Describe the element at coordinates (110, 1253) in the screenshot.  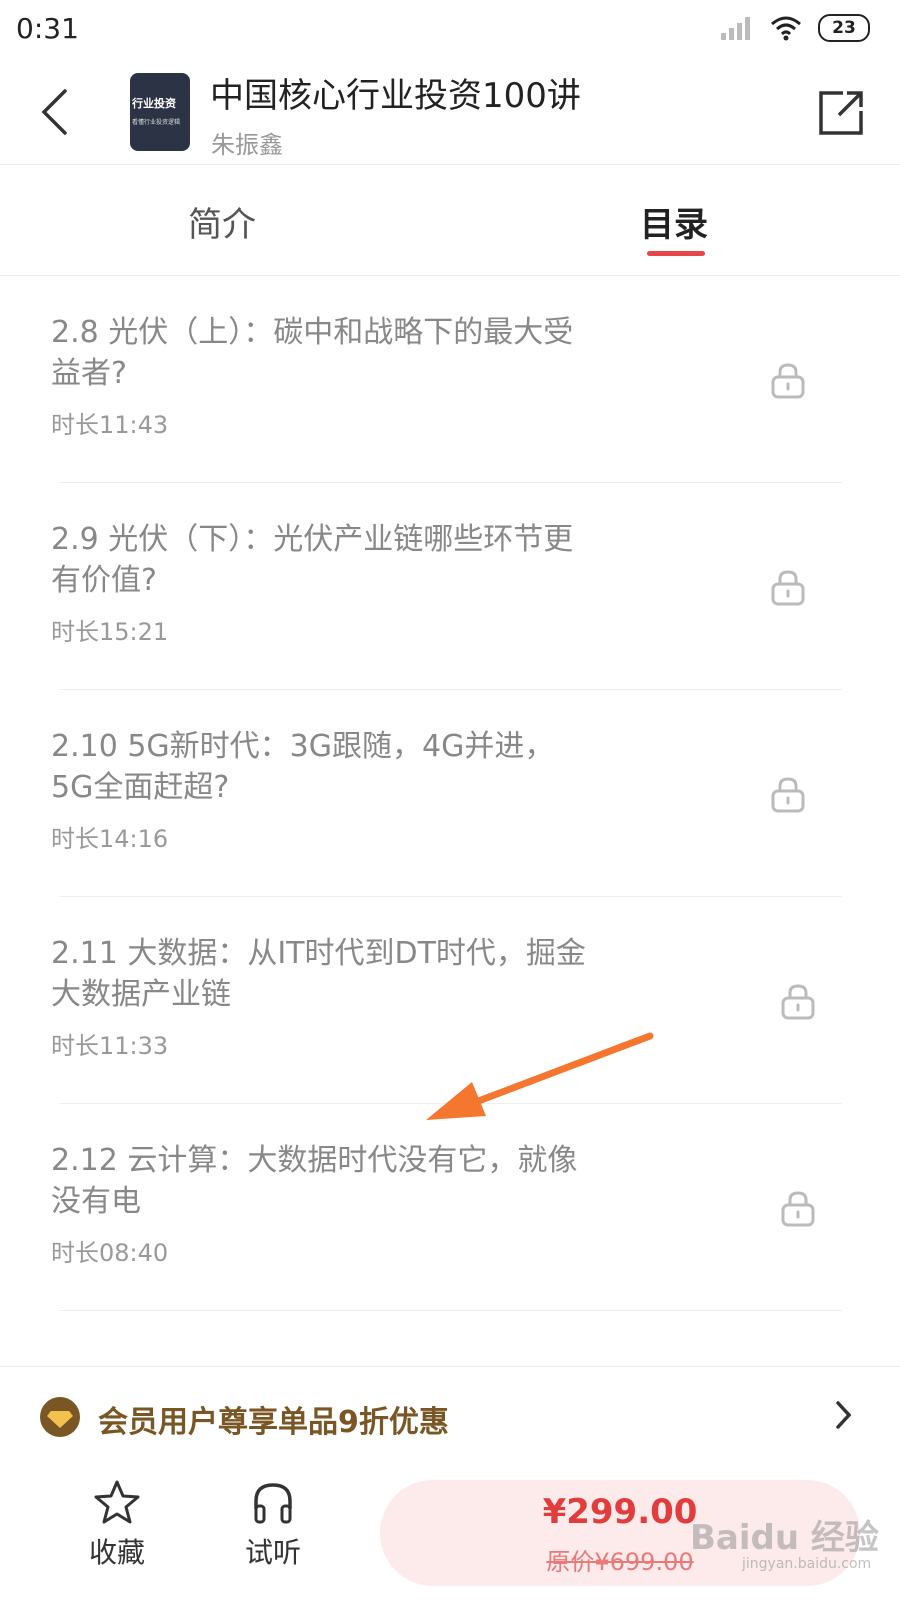
I see `lesson-duration: 时长08:40` at that location.